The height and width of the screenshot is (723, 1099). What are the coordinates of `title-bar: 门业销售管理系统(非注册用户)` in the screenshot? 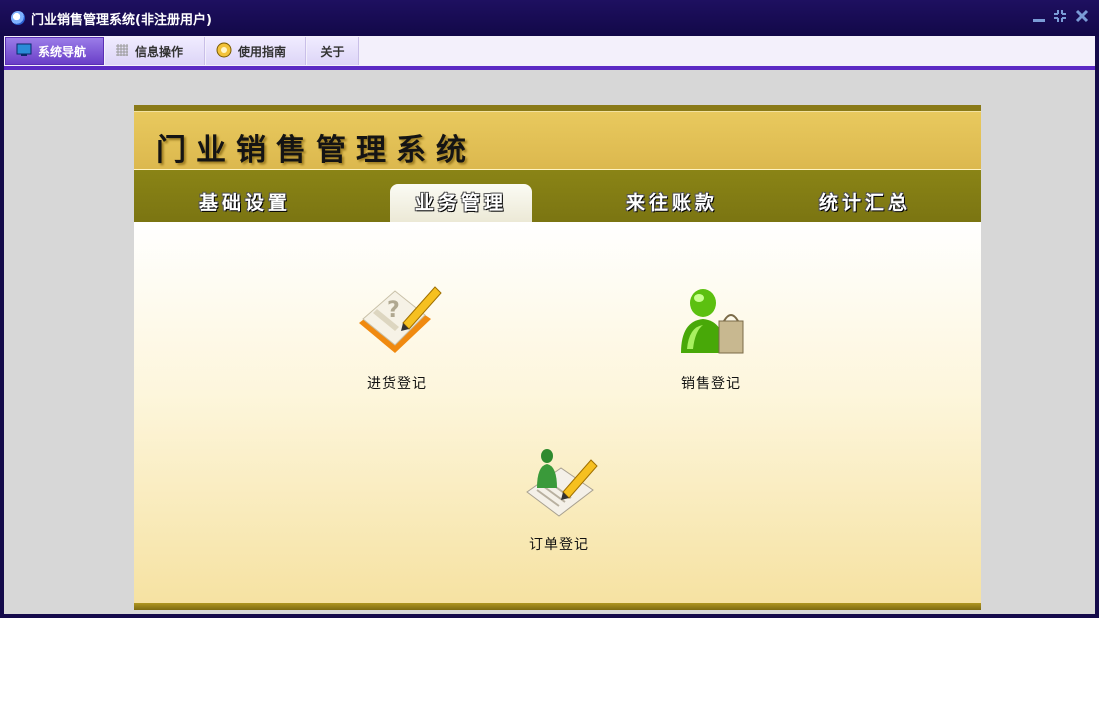 It's located at (549, 18).